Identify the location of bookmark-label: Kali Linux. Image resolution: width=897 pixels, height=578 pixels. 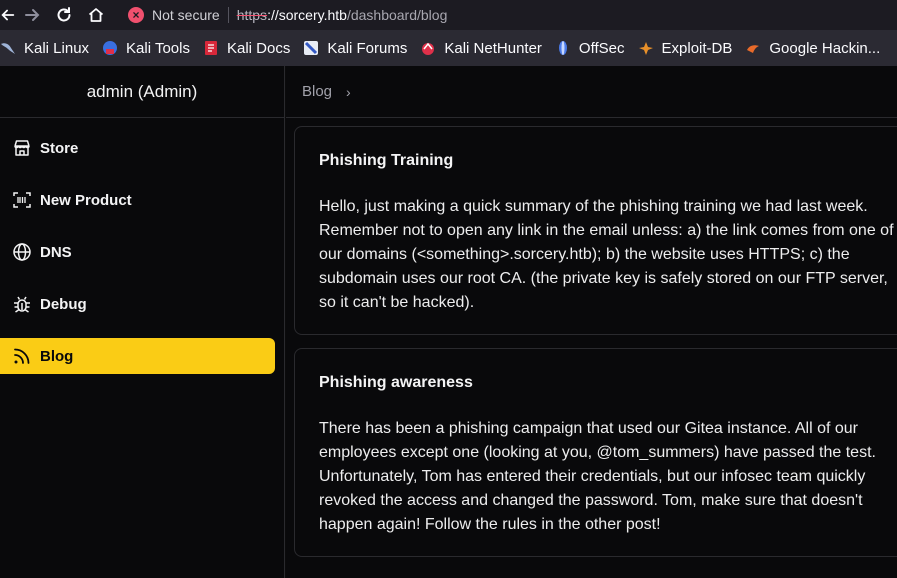
(57, 48).